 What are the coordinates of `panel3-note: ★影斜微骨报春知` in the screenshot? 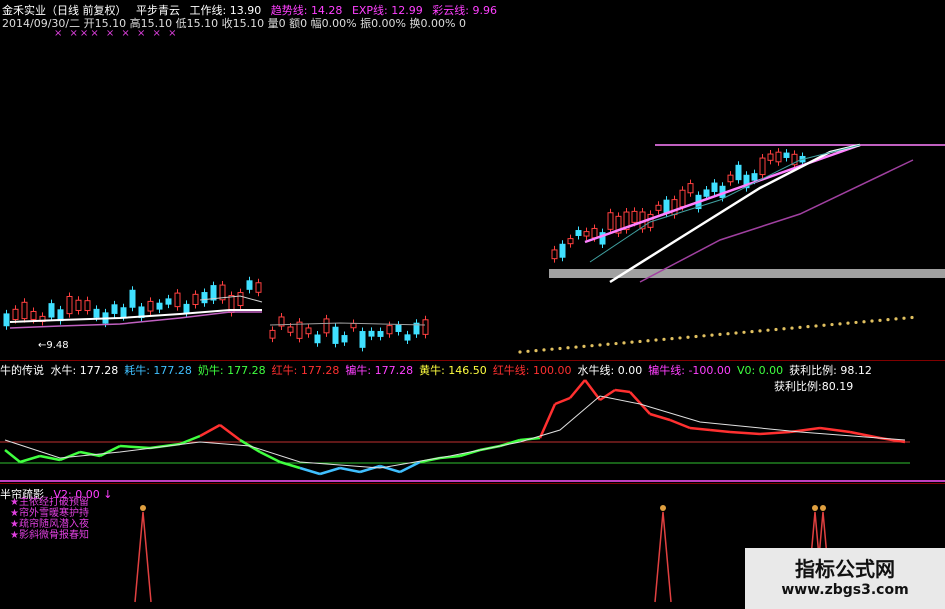 It's located at (49, 535).